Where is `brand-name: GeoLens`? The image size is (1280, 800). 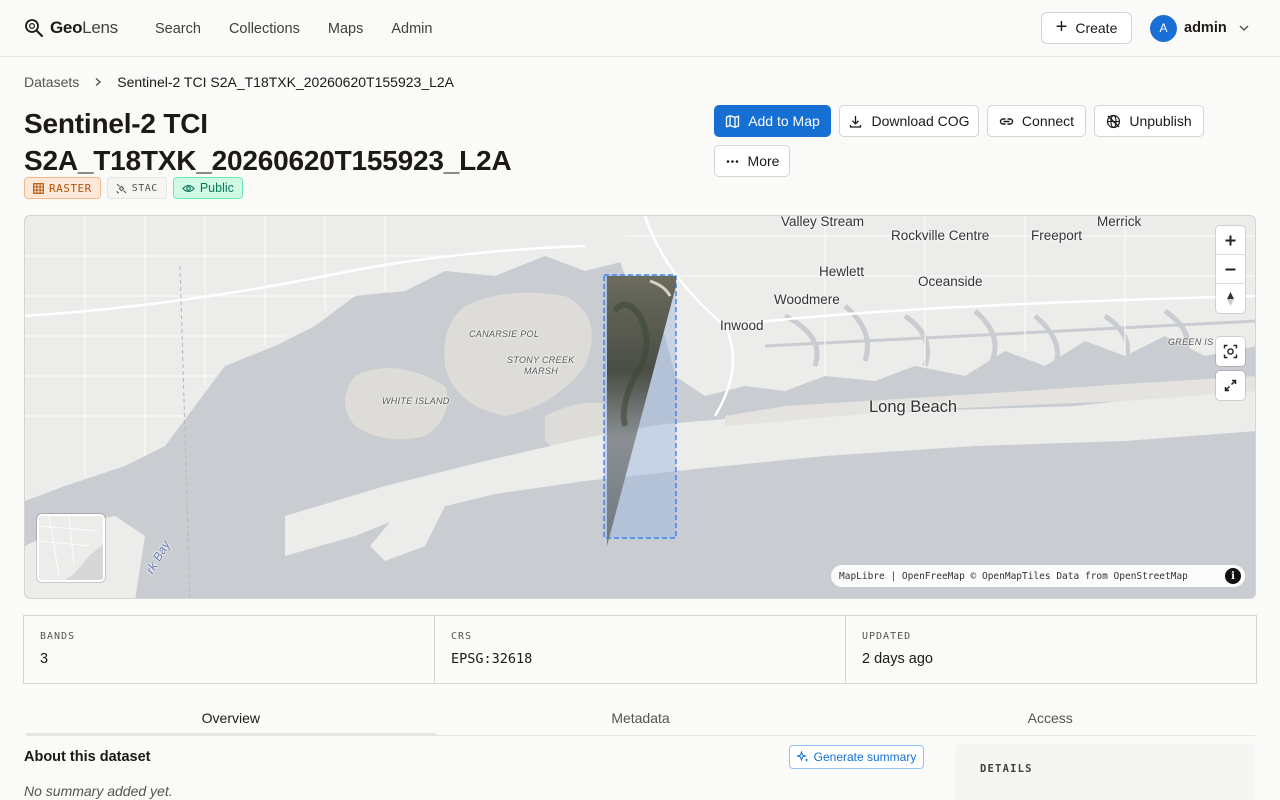 brand-name: GeoLens is located at coordinates (84, 27).